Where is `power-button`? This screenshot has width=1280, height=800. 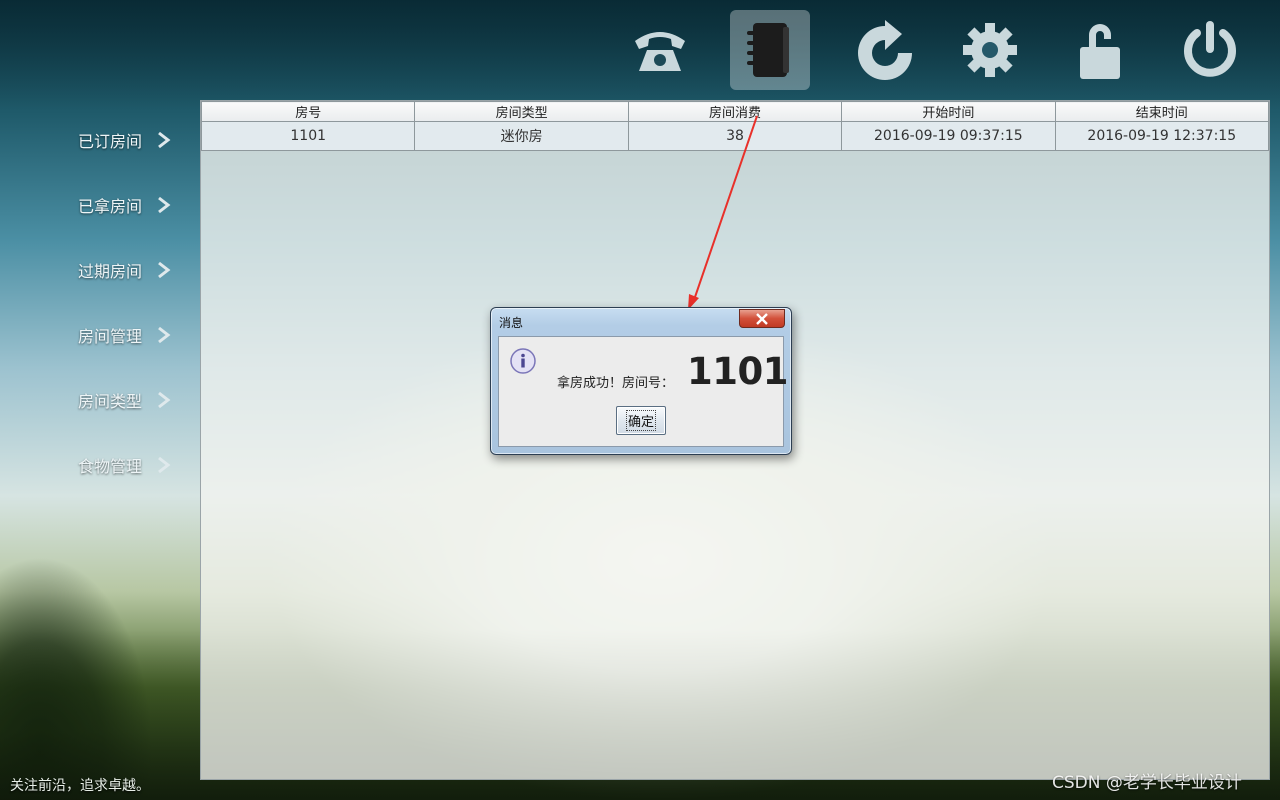 power-button is located at coordinates (1210, 50).